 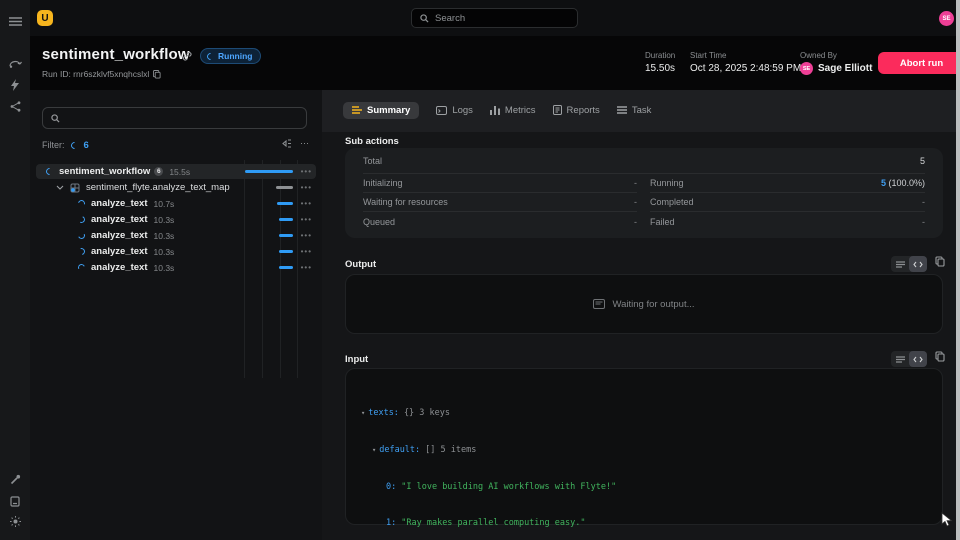 What do you see at coordinates (174, 118) in the screenshot?
I see `tree-search-box` at bounding box center [174, 118].